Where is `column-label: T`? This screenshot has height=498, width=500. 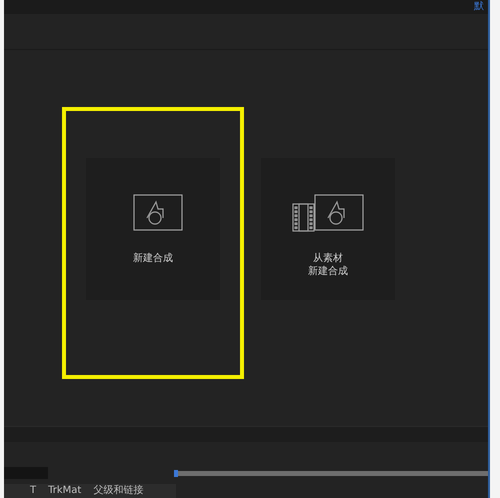 column-label: T is located at coordinates (33, 491).